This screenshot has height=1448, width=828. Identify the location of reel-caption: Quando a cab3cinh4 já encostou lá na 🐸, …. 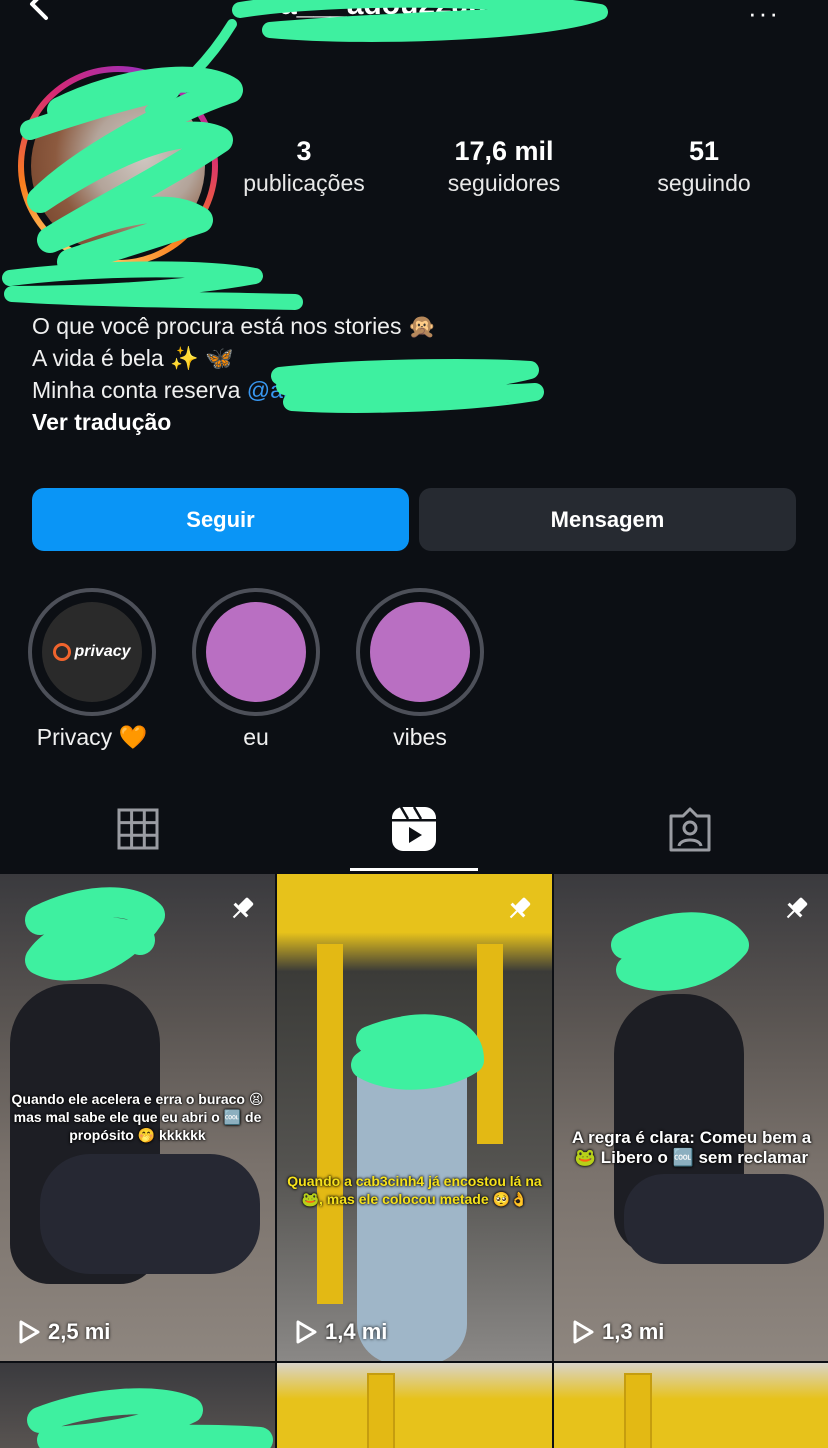
(414, 1190).